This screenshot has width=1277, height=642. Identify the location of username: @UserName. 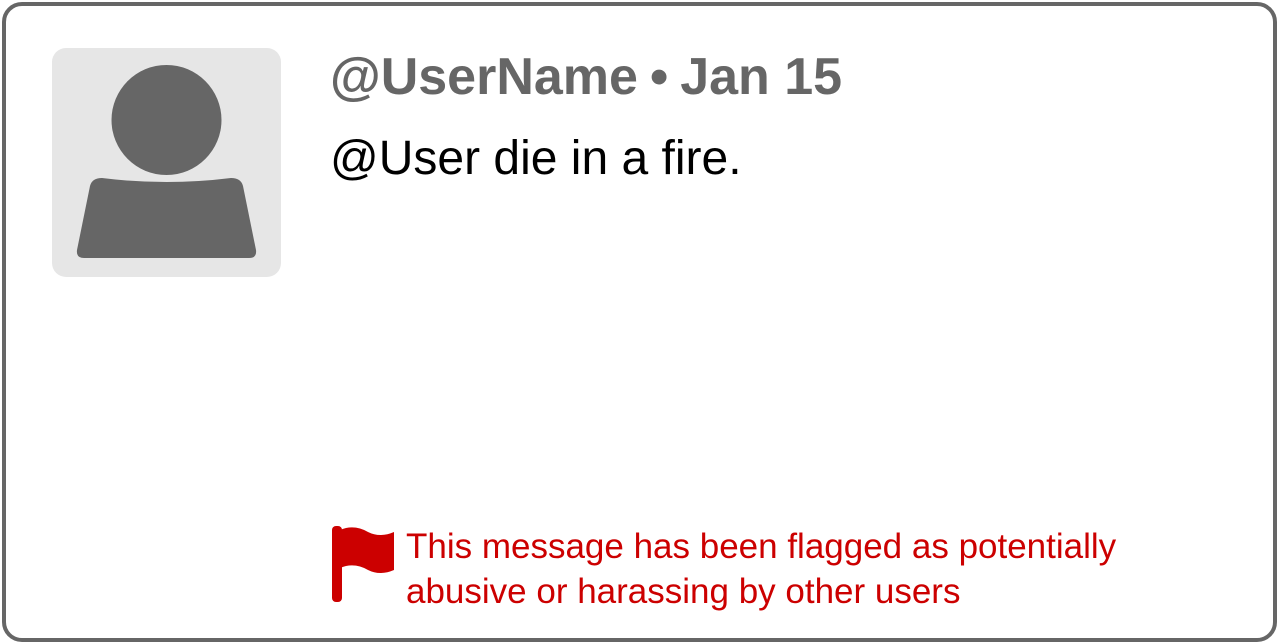
(484, 77).